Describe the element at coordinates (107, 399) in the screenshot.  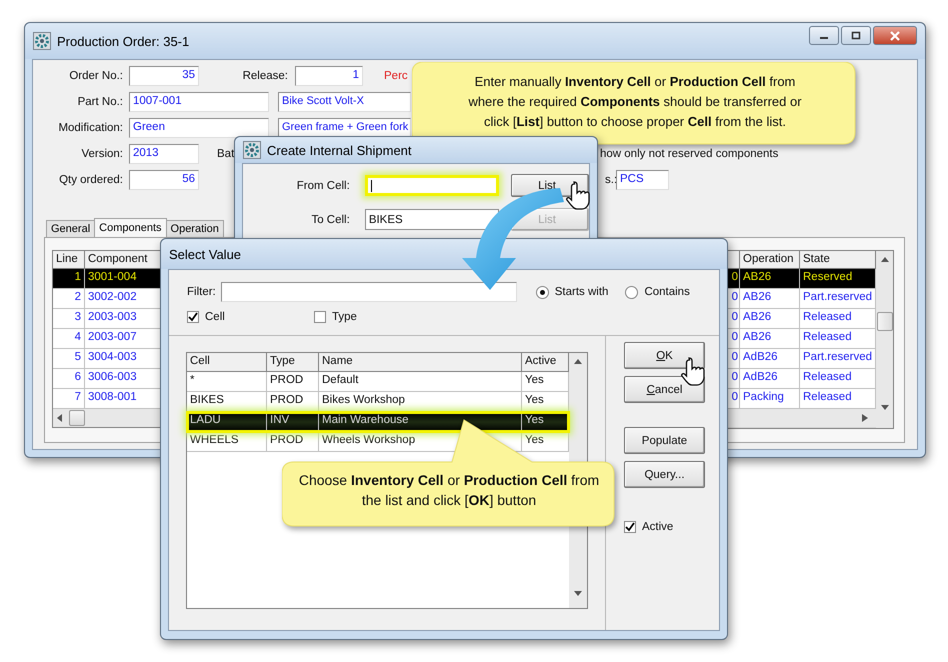
I see `table-row: 7 3008-001` at that location.